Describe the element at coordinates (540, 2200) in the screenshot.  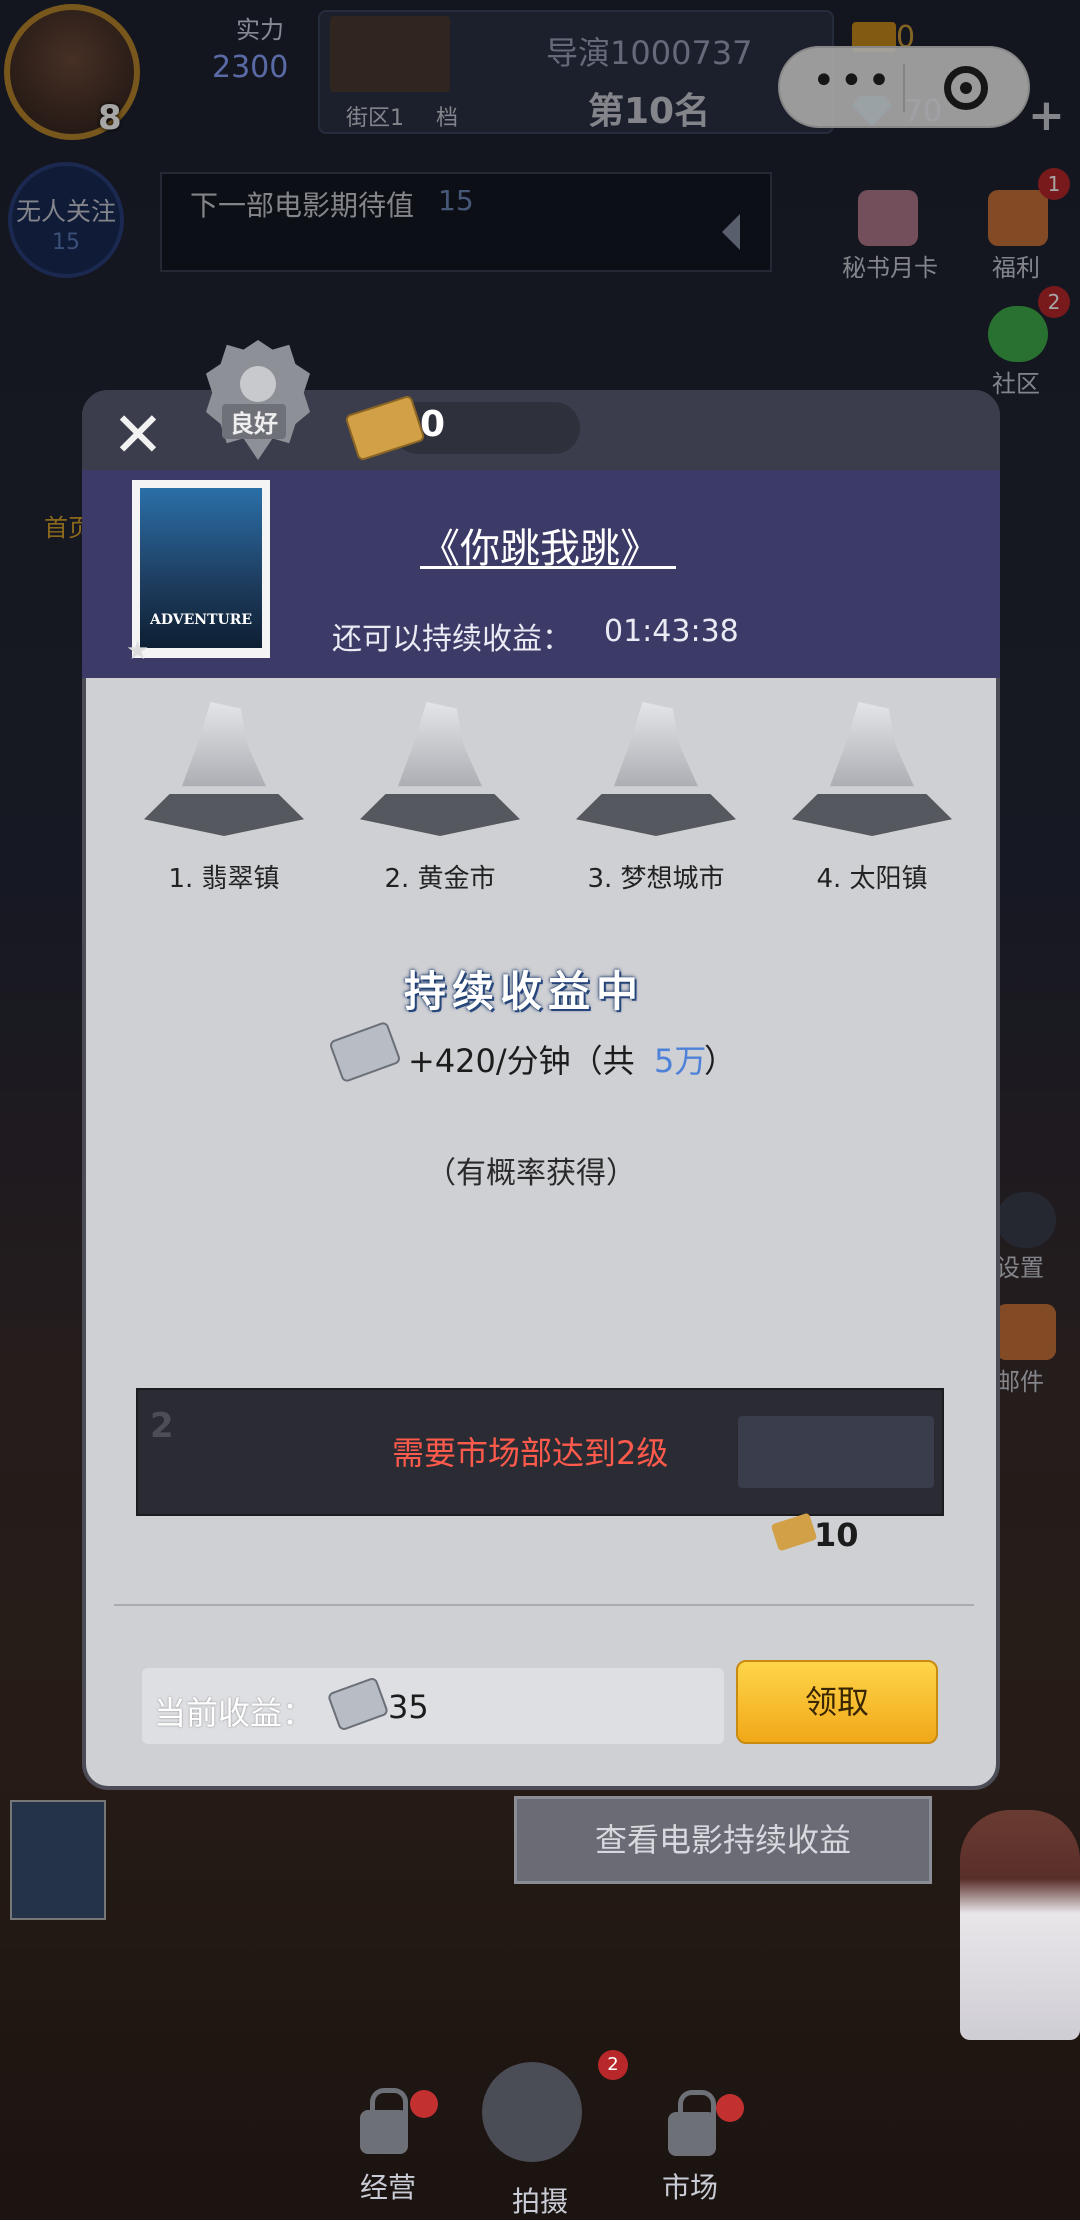
I see `nav-shoot: 拍摄` at that location.